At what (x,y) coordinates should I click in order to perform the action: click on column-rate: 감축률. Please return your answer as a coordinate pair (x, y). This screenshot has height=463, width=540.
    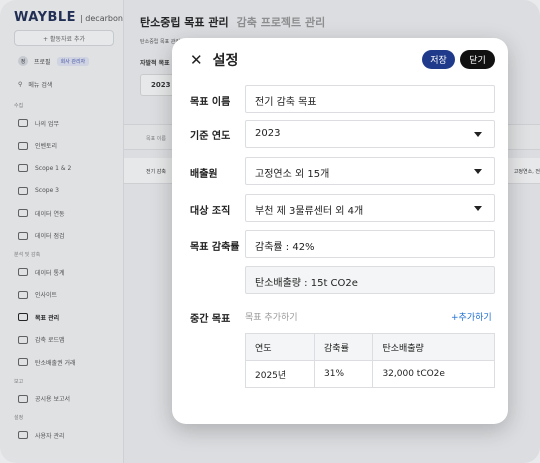
    Looking at the image, I should click on (344, 347).